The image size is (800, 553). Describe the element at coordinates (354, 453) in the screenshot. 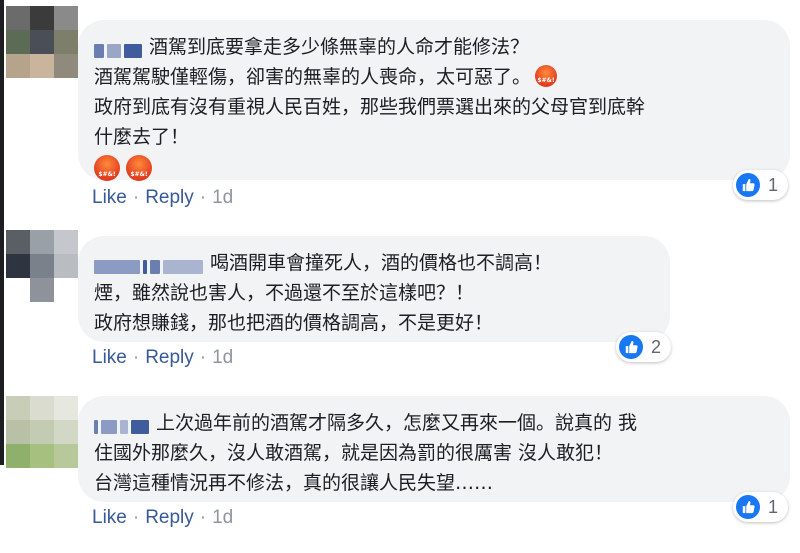

I see `comment-text-line: 住國外那麼久，沒人敢酒駕，就是因為罰的很厲害 沒人敢犯！` at that location.